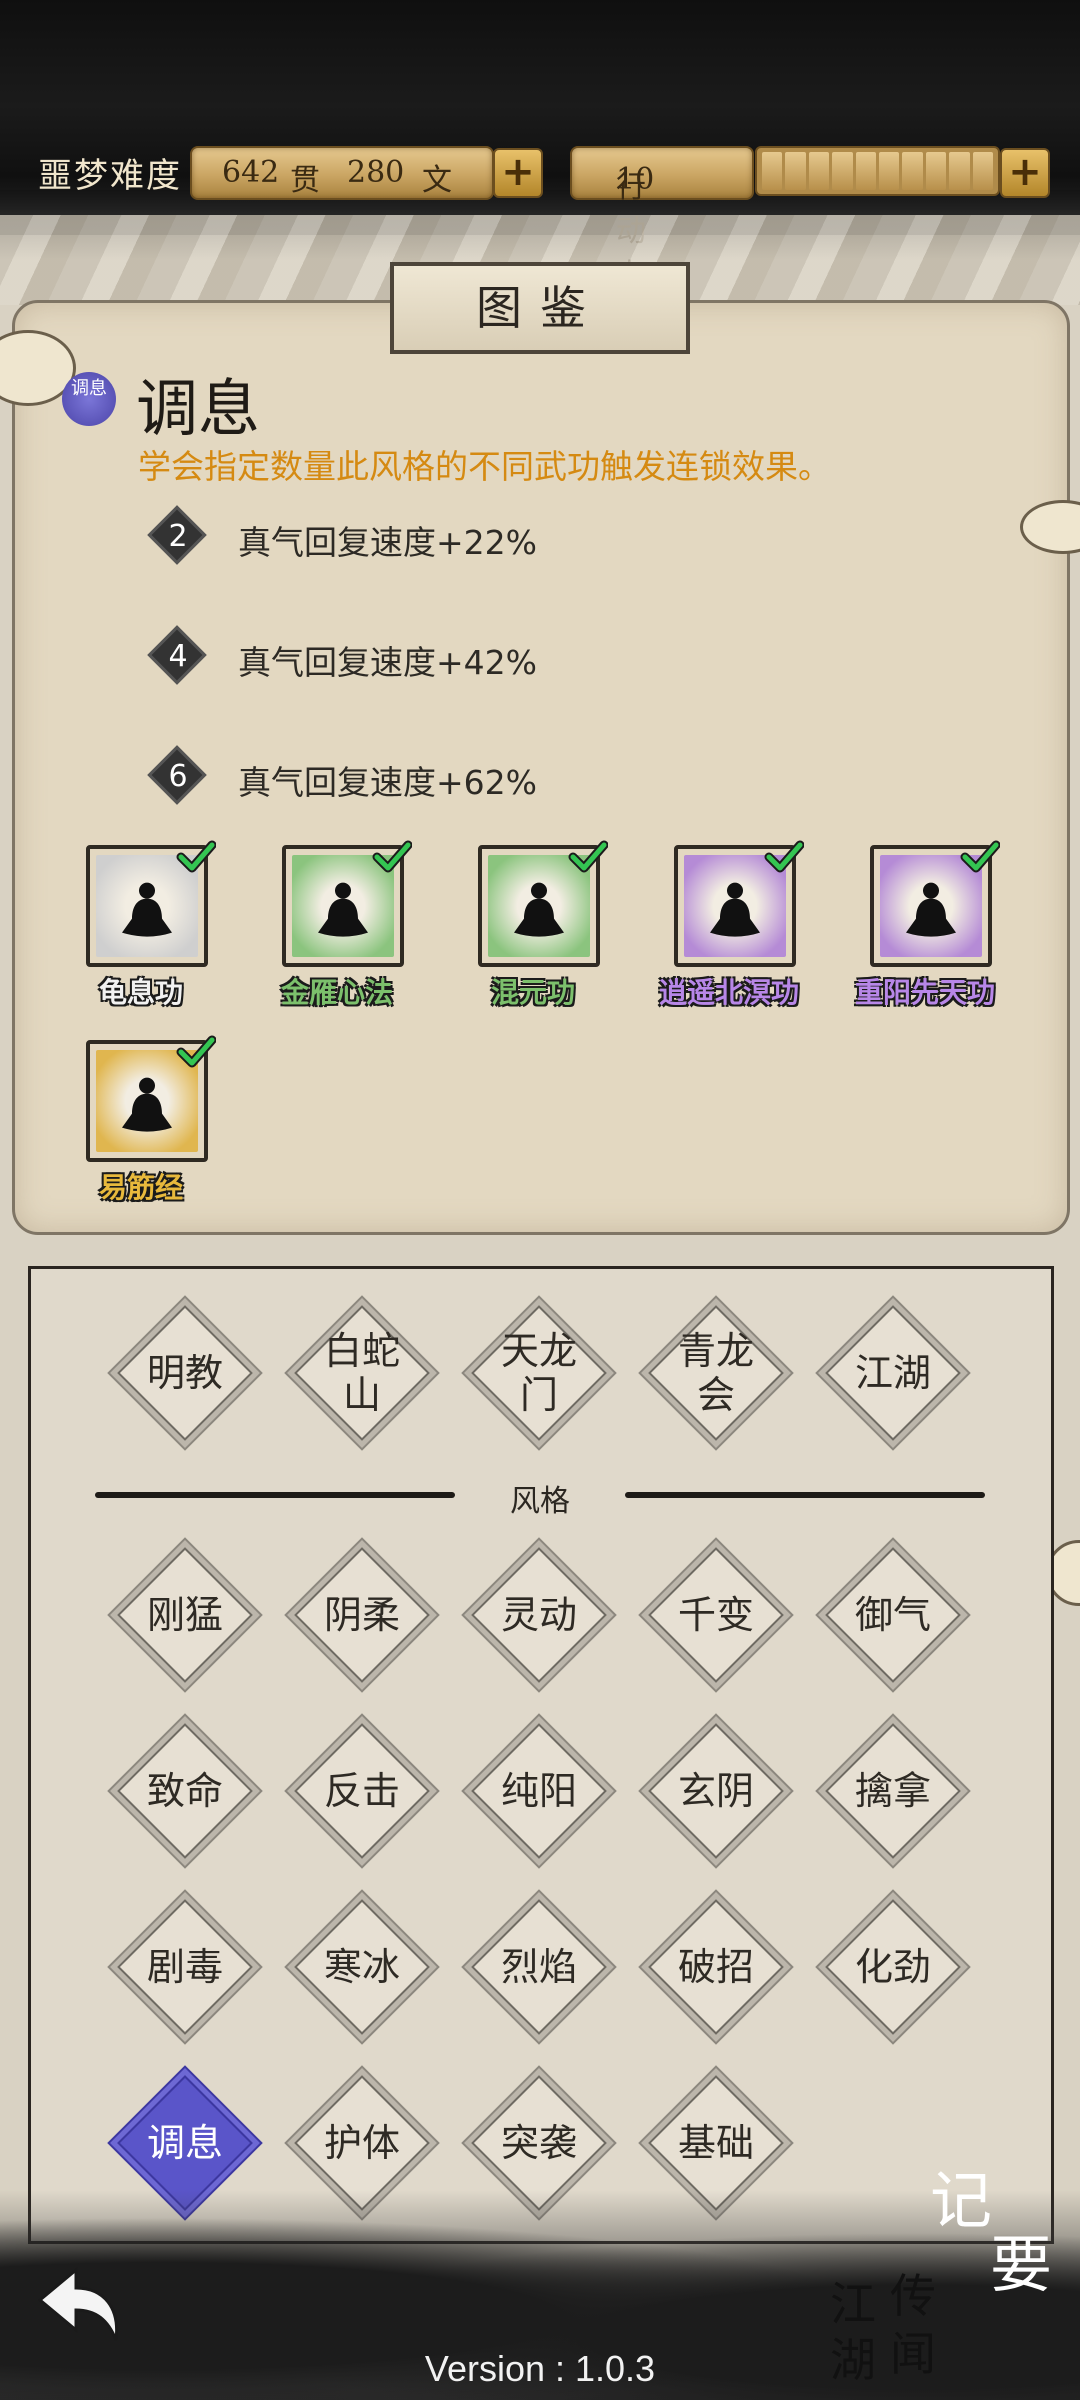  Describe the element at coordinates (540, 2368) in the screenshot. I see `version-label: Version : 1.0.3` at that location.